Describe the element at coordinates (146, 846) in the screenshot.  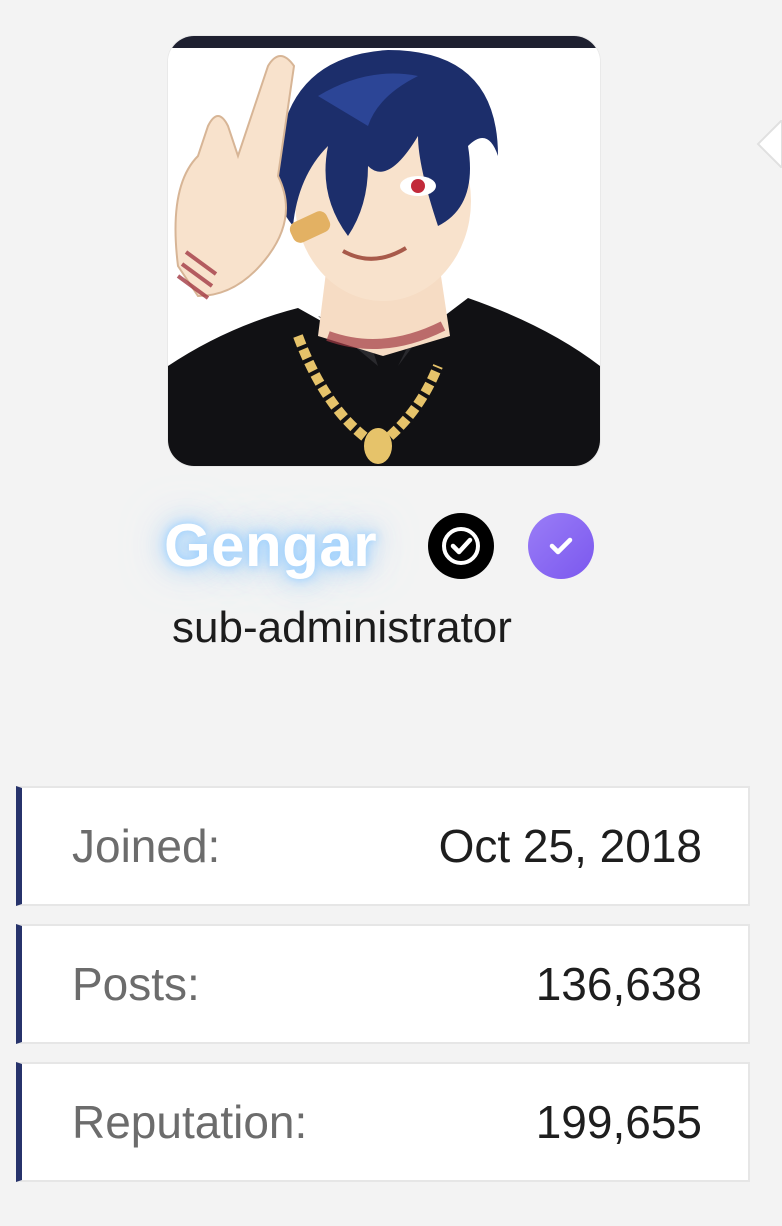
I see `stat-label: Joined:` at that location.